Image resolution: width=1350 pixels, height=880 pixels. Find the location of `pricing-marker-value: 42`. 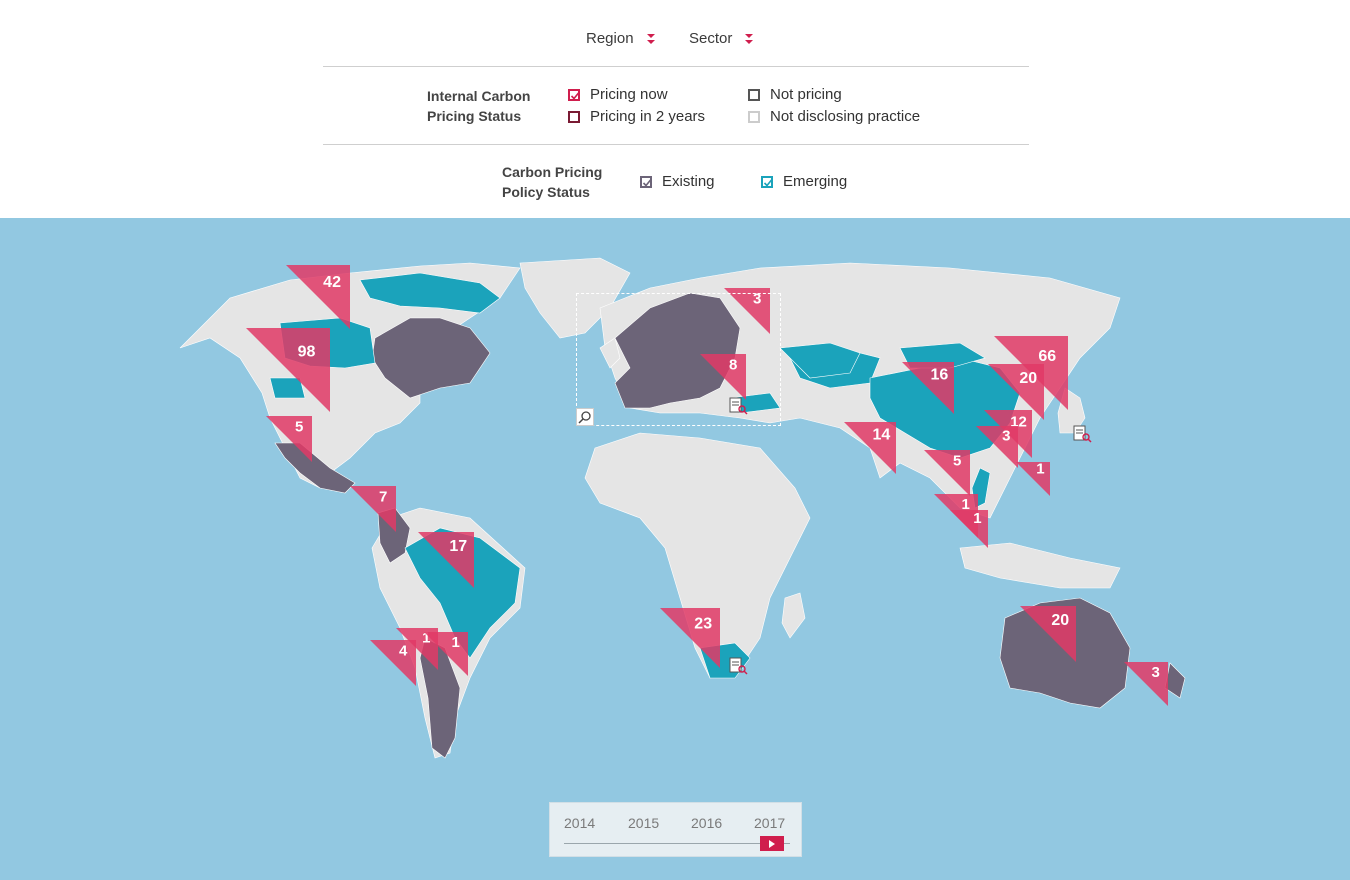

pricing-marker-value: 42 is located at coordinates (332, 282).